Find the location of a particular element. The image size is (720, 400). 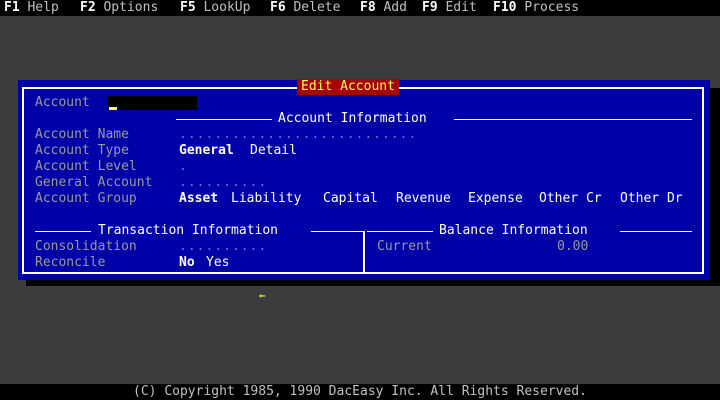

current-balance-value: 0.00 is located at coordinates (573, 246).